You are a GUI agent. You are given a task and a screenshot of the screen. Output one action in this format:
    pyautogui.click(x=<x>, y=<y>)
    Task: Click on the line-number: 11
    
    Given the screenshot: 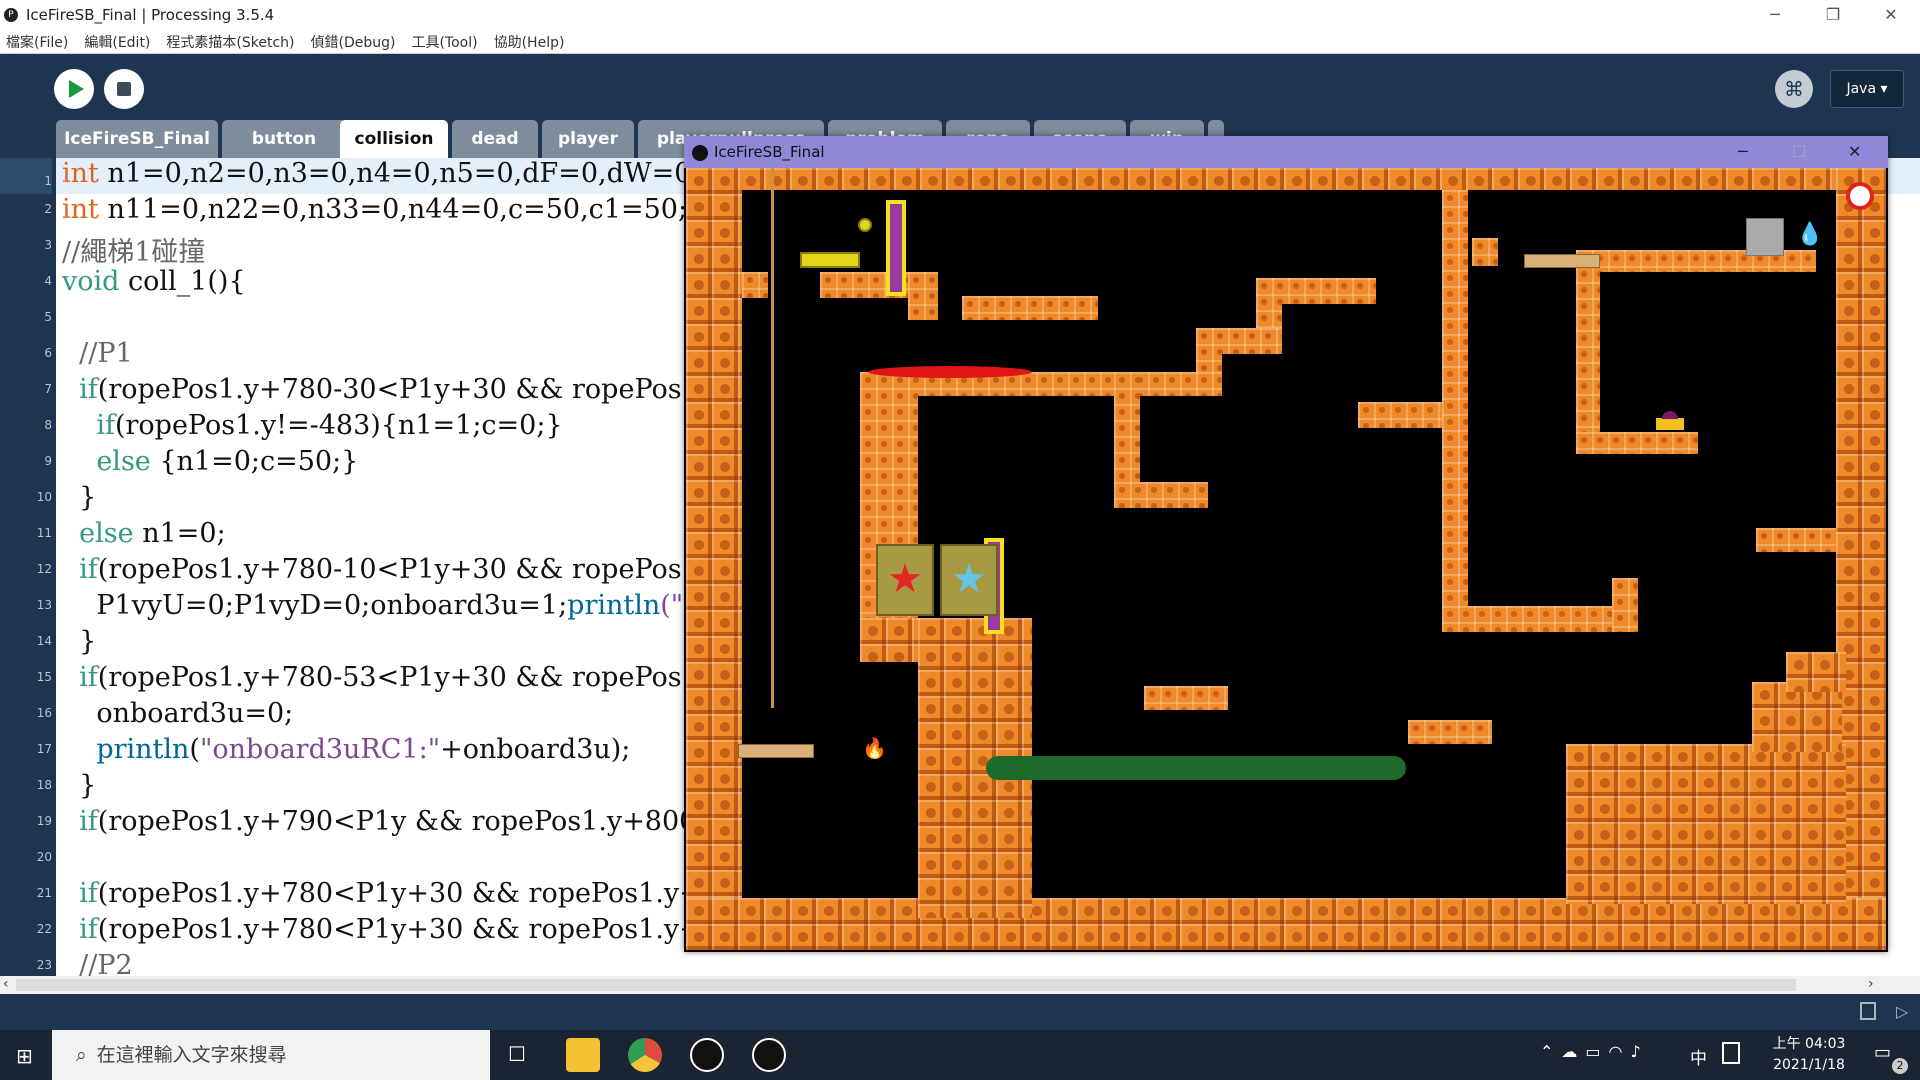 What is the action you would take?
    pyautogui.click(x=44, y=533)
    